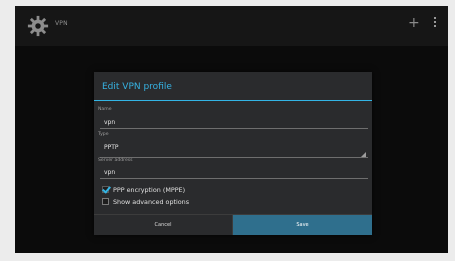 The width and height of the screenshot is (455, 261). What do you see at coordinates (234, 157) in the screenshot?
I see `type-spinner-underline` at bounding box center [234, 157].